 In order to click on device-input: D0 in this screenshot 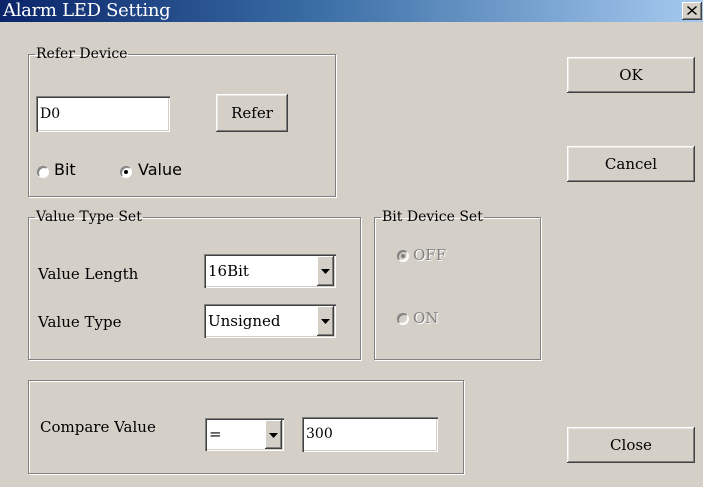, I will do `click(103, 114)`.